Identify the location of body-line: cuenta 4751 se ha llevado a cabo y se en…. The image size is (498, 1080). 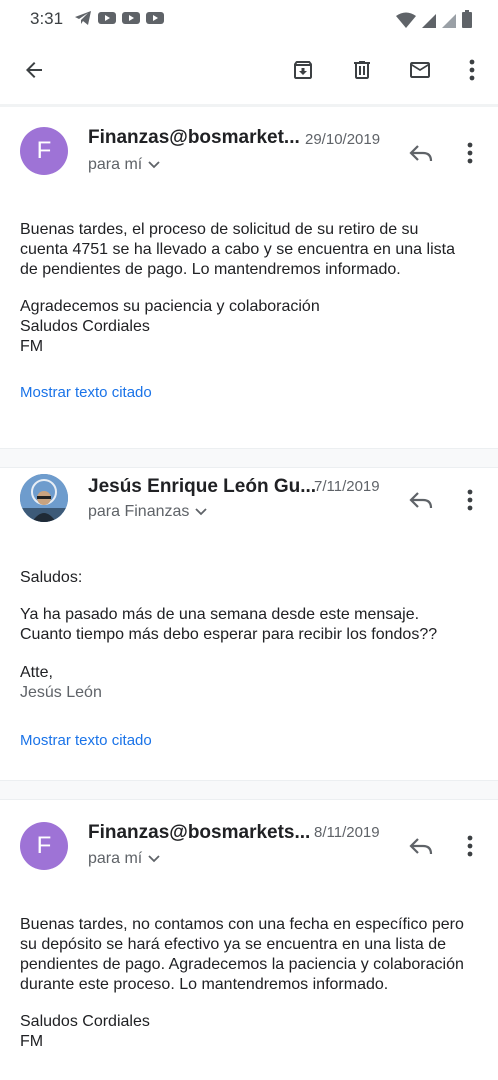
(237, 249).